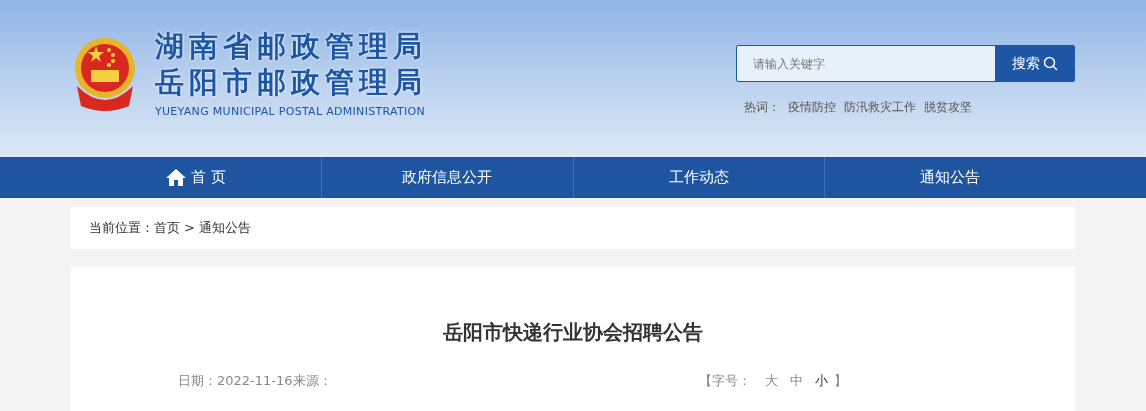 Image resolution: width=1146 pixels, height=411 pixels. I want to click on font-size-option: 小, so click(821, 381).